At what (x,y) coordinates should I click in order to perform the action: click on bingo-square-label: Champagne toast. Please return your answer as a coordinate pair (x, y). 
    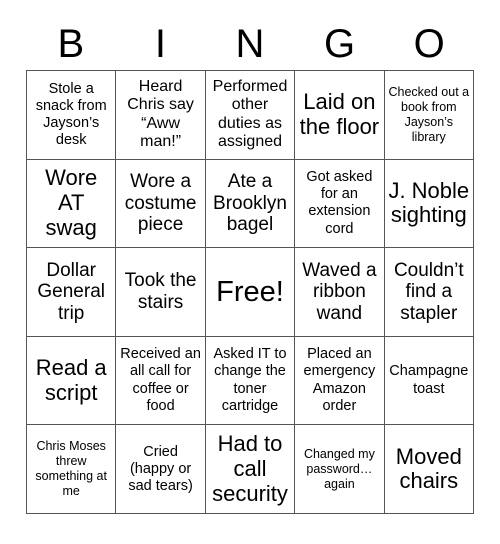
    Looking at the image, I should click on (429, 380).